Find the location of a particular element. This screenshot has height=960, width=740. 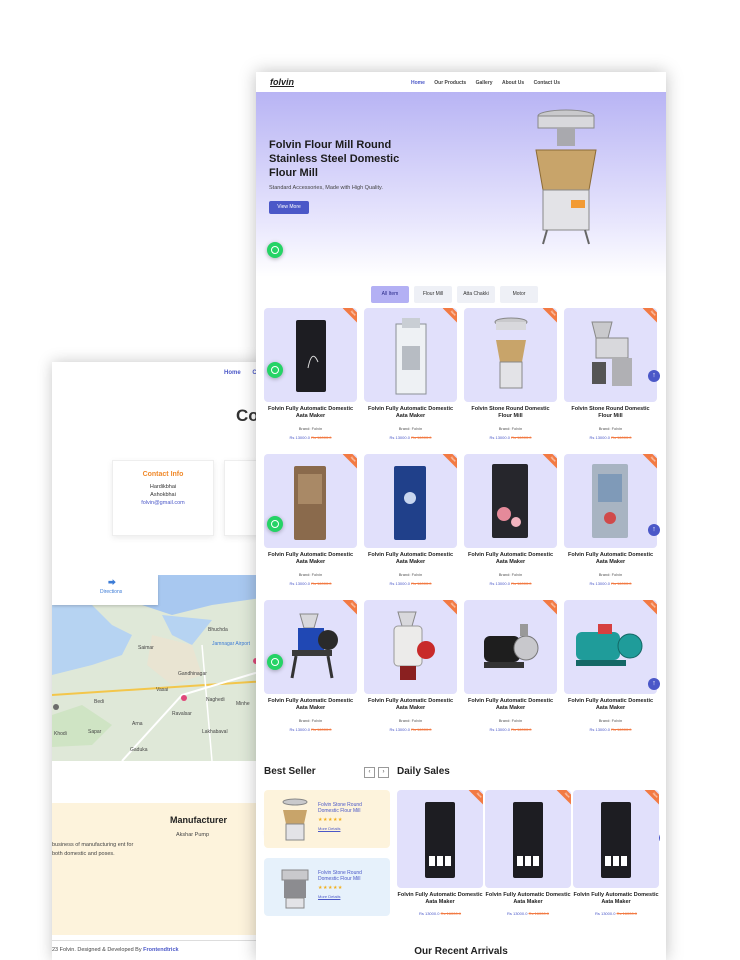

view-more-button: View More is located at coordinates (289, 207).